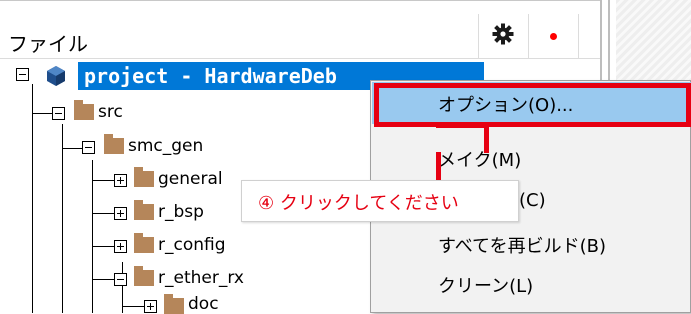 The height and width of the screenshot is (314, 691). I want to click on gear-icon, so click(503, 34).